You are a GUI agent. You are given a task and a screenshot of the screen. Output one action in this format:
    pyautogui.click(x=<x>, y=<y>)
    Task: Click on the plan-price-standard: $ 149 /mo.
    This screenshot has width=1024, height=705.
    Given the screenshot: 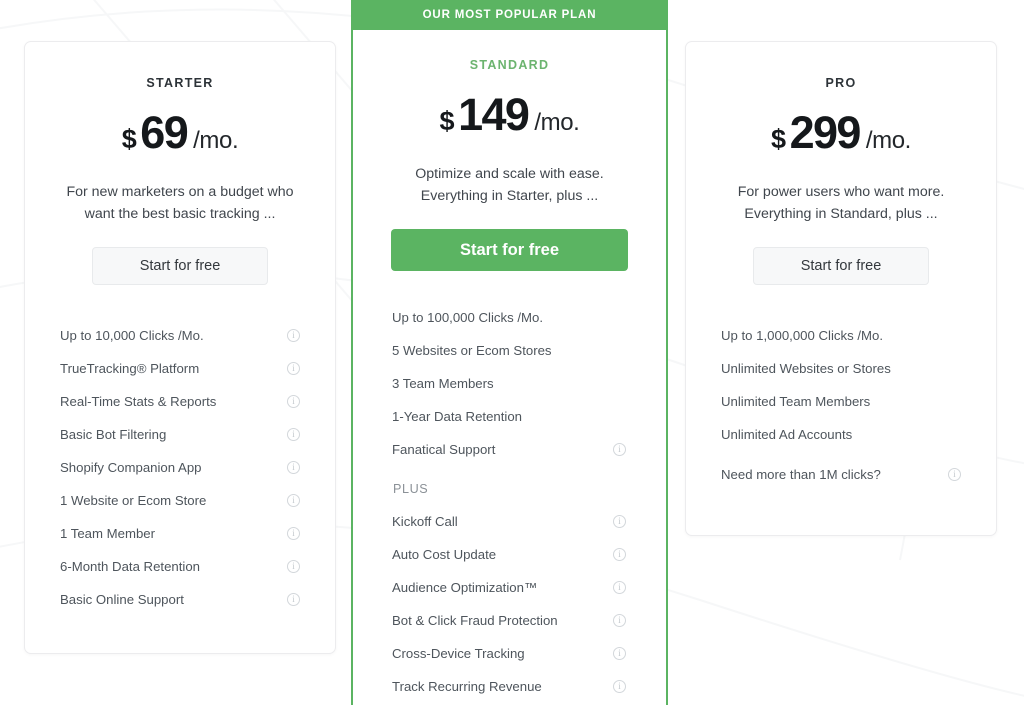 What is the action you would take?
    pyautogui.click(x=509, y=115)
    